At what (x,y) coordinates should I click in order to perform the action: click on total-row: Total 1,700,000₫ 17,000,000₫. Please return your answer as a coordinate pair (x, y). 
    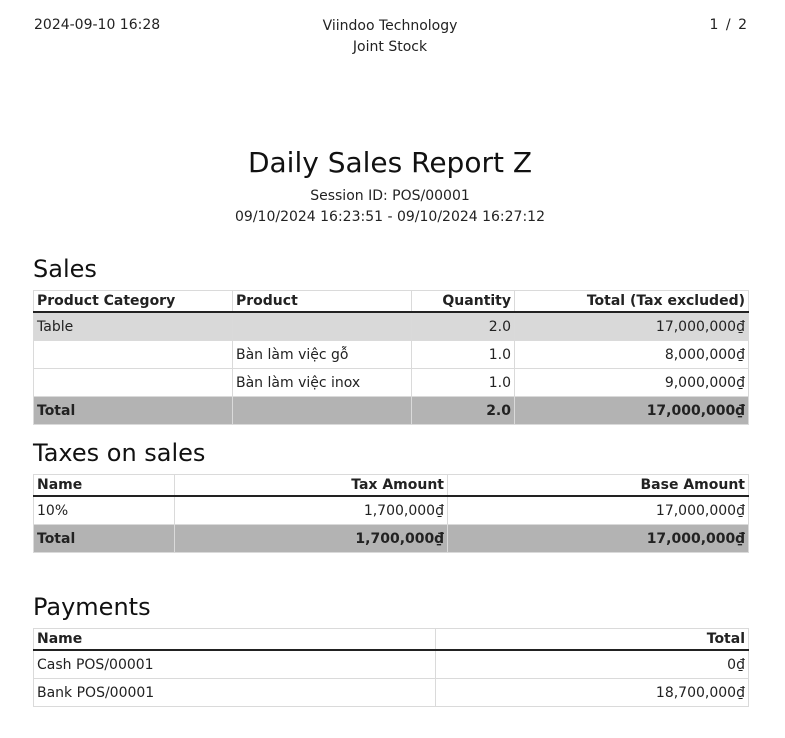
    Looking at the image, I should click on (391, 538).